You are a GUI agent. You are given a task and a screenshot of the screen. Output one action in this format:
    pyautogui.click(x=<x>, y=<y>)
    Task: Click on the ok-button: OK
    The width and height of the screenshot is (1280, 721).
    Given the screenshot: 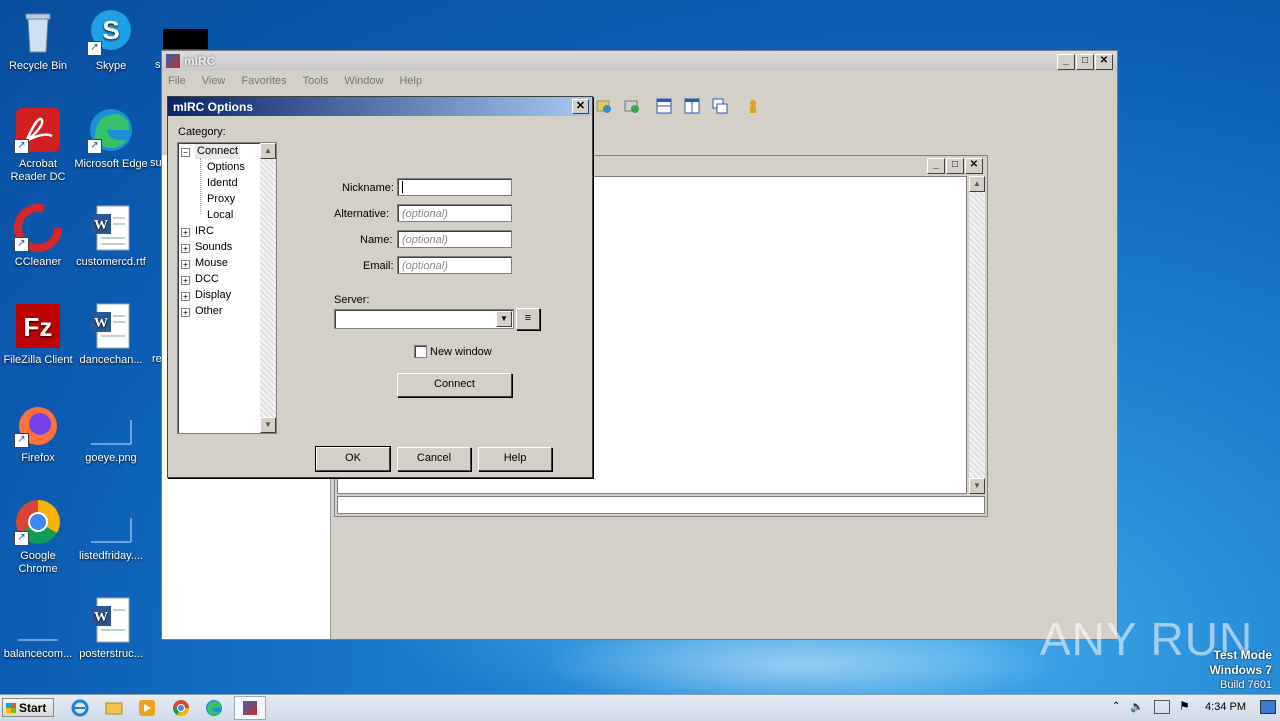 What is the action you would take?
    pyautogui.click(x=353, y=459)
    